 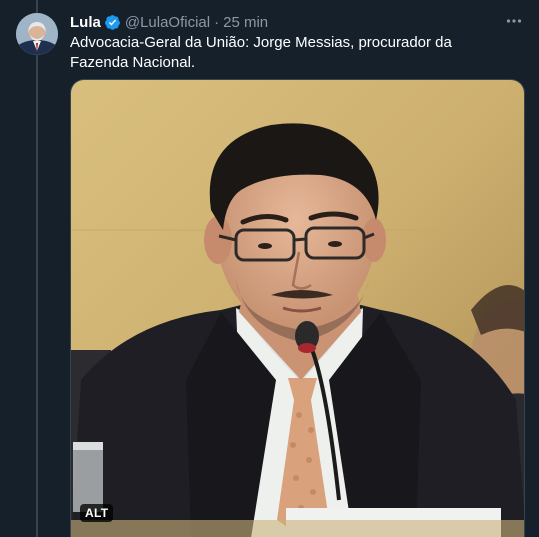 What do you see at coordinates (85, 22) in the screenshot?
I see `display-name: Lula` at bounding box center [85, 22].